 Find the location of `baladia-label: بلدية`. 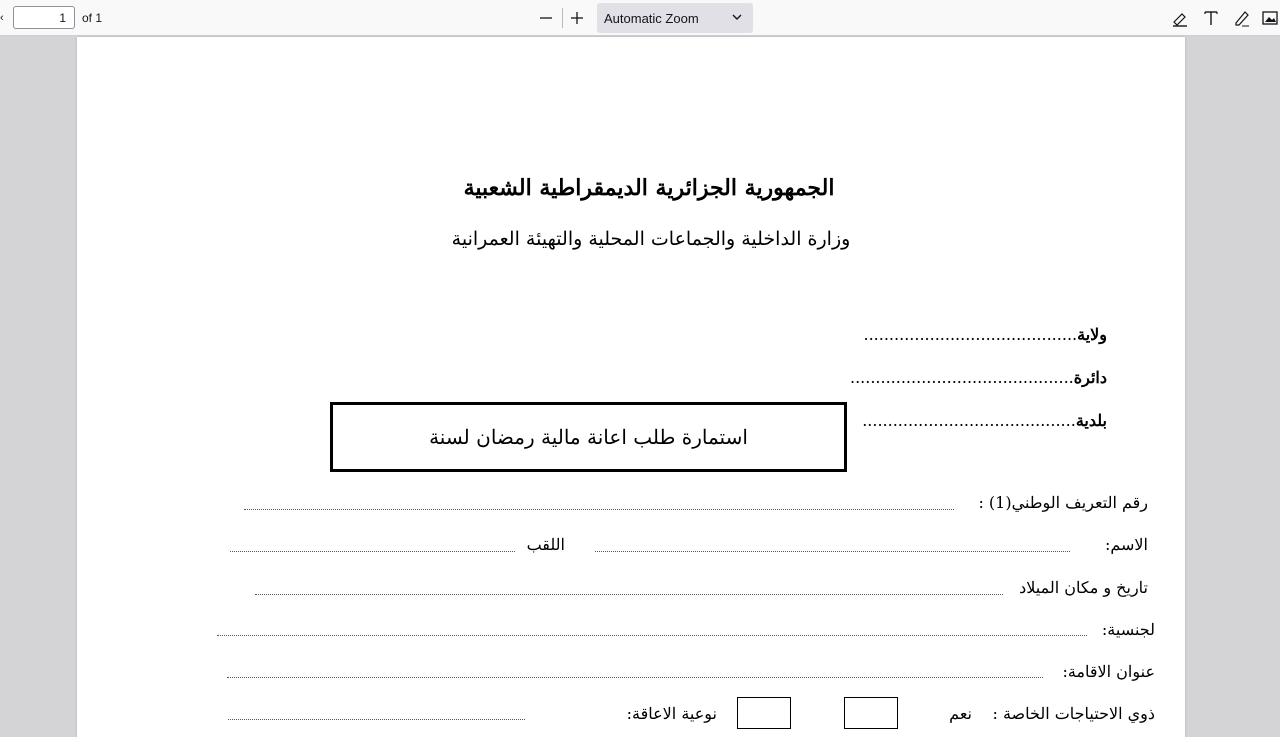

baladia-label: بلدية is located at coordinates (1091, 420).